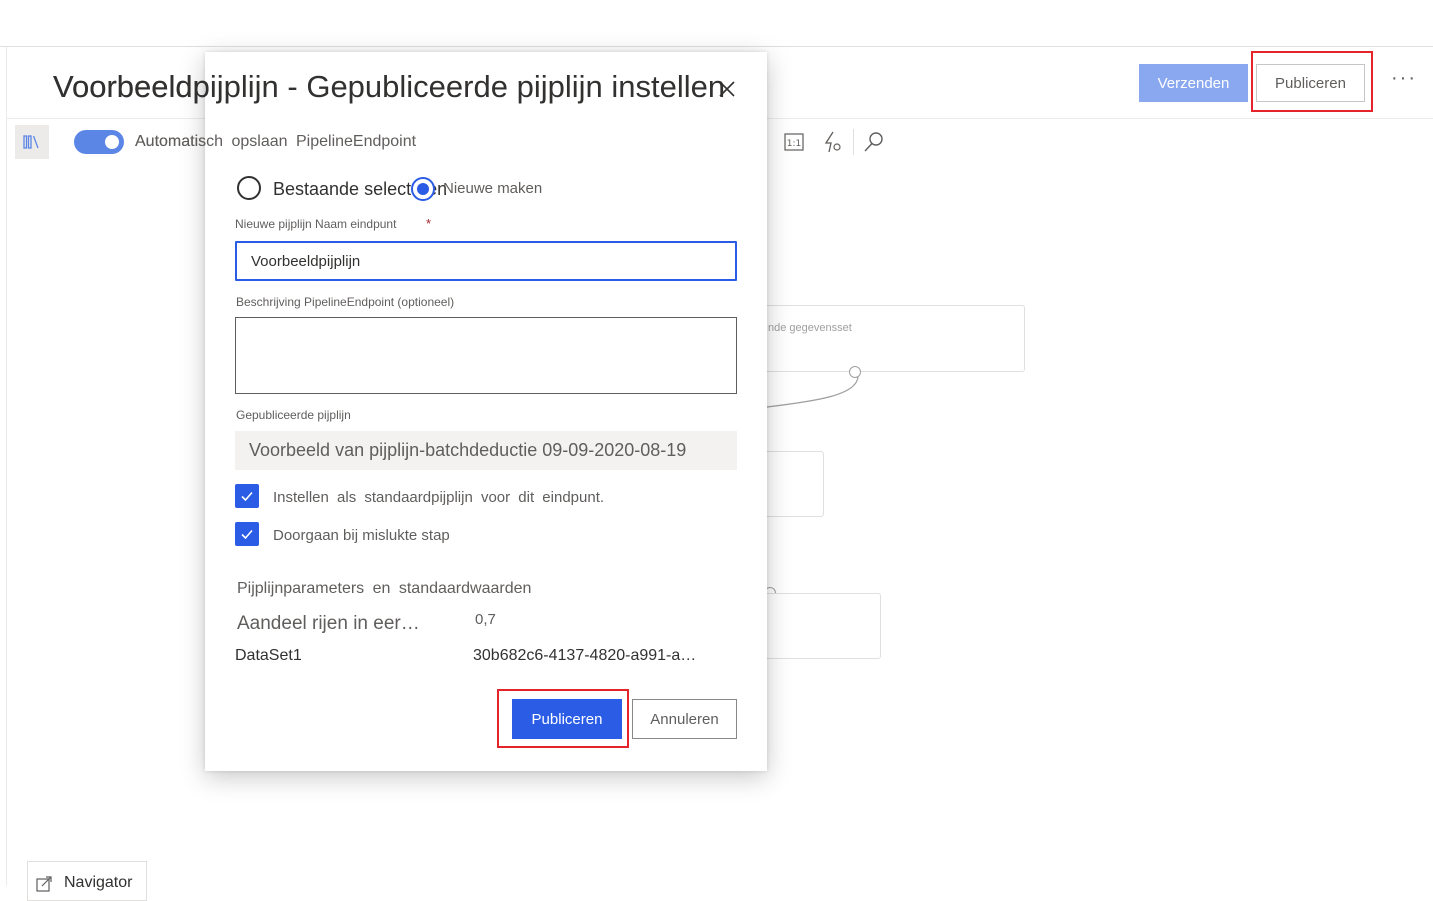 The height and width of the screenshot is (901, 1433). Describe the element at coordinates (874, 142) in the screenshot. I see `search-icon` at that location.